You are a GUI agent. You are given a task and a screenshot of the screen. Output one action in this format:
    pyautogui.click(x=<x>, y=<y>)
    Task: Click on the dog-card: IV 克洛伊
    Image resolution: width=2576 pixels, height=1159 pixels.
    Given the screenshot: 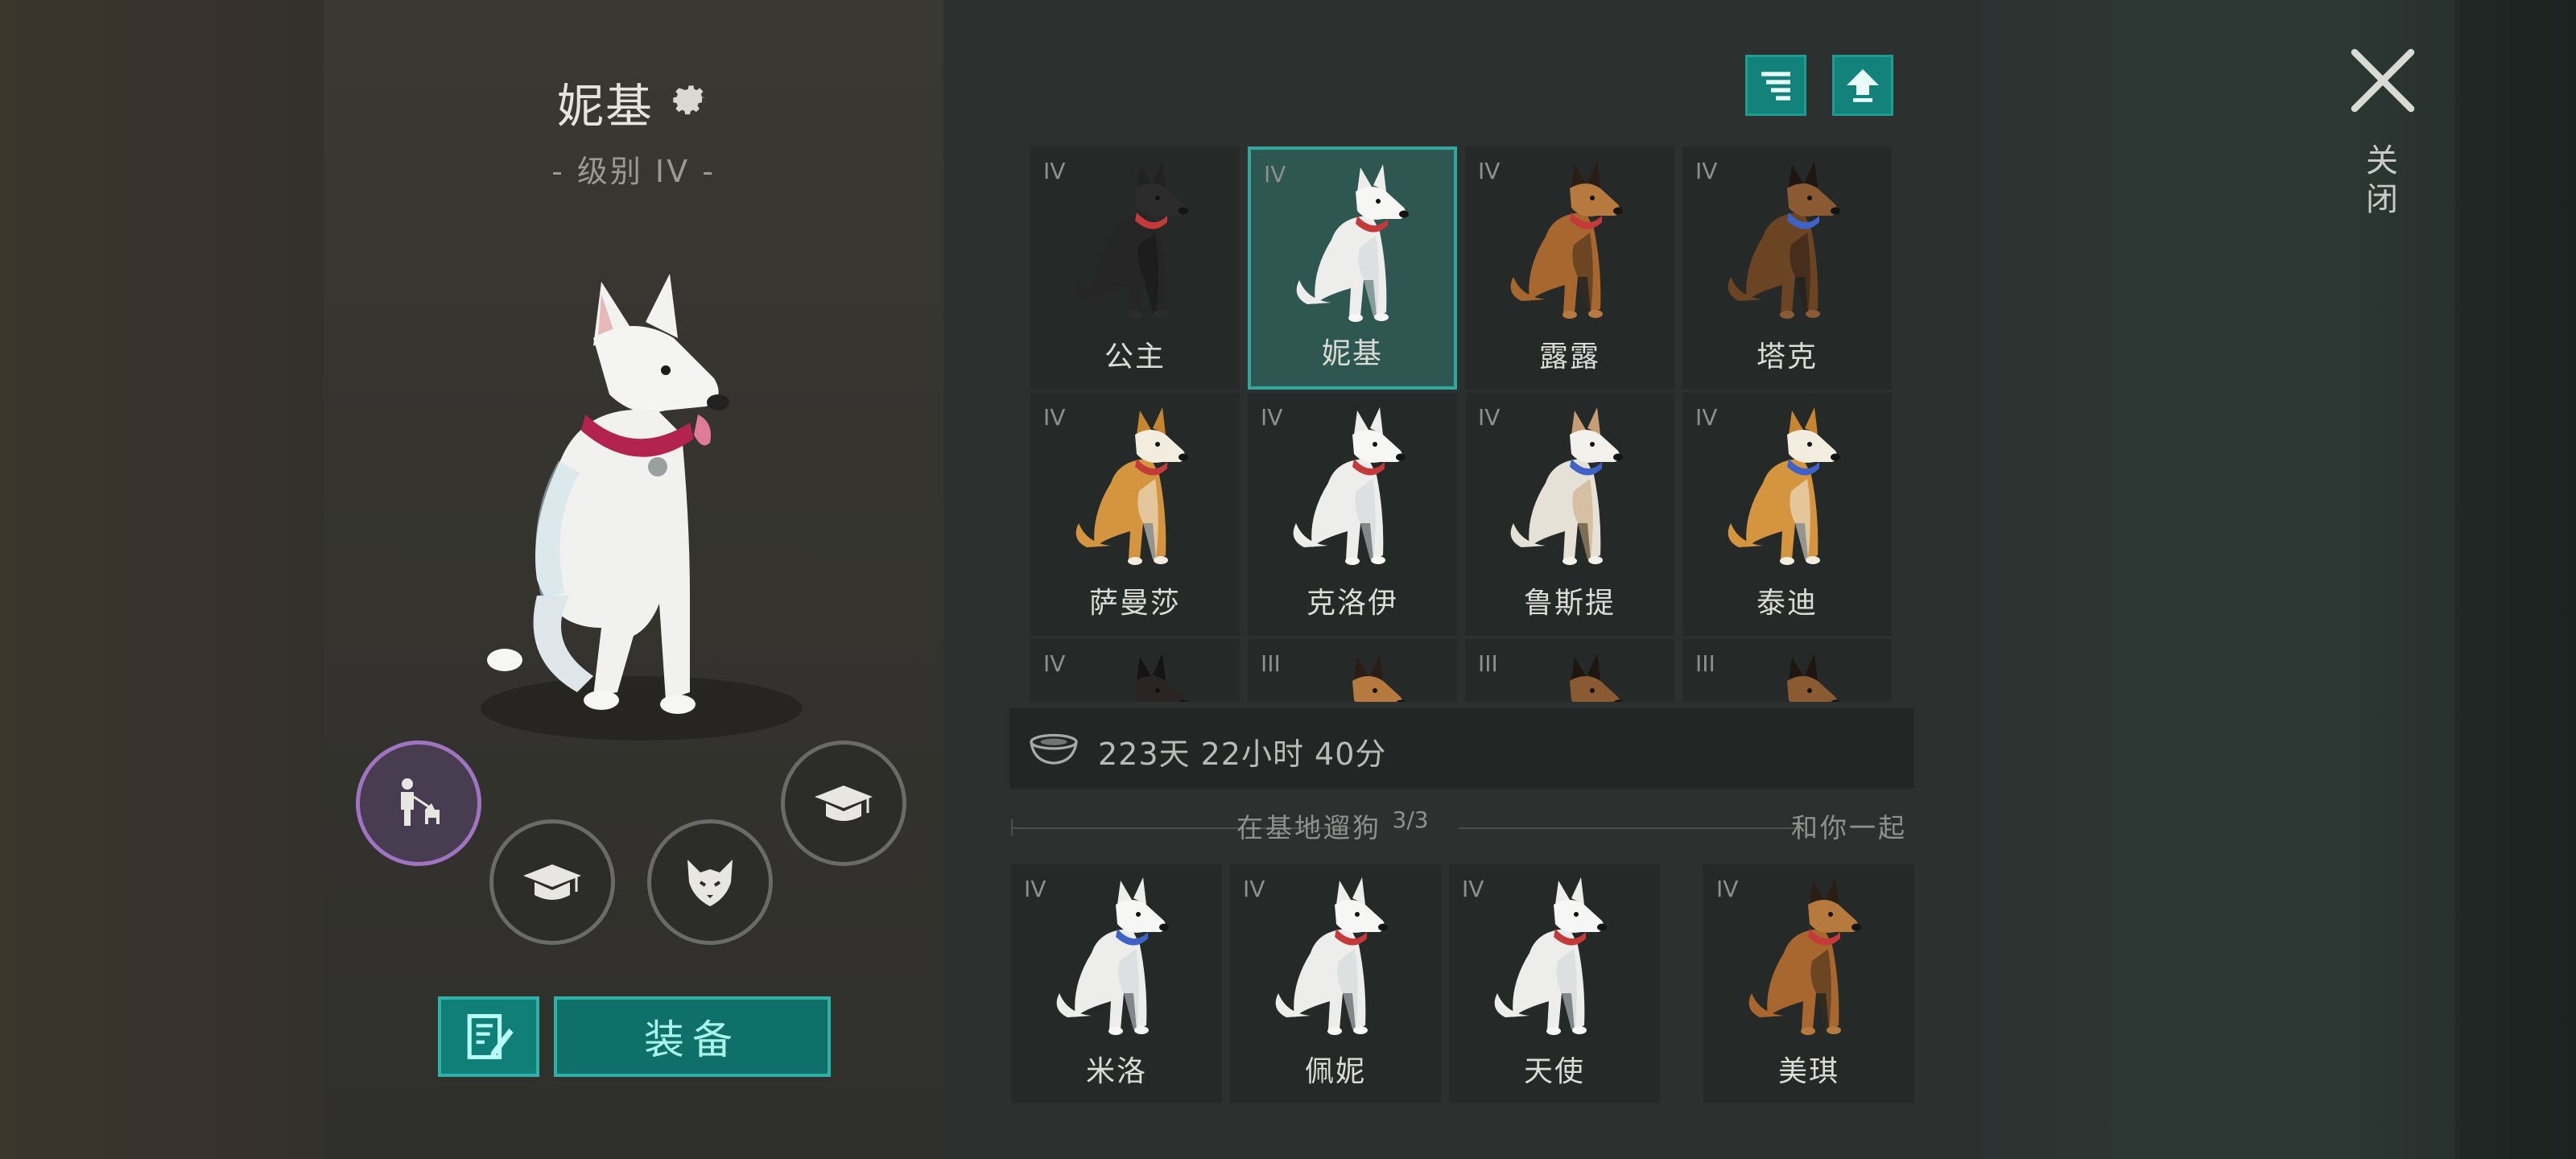 What is the action you would take?
    pyautogui.click(x=1352, y=514)
    